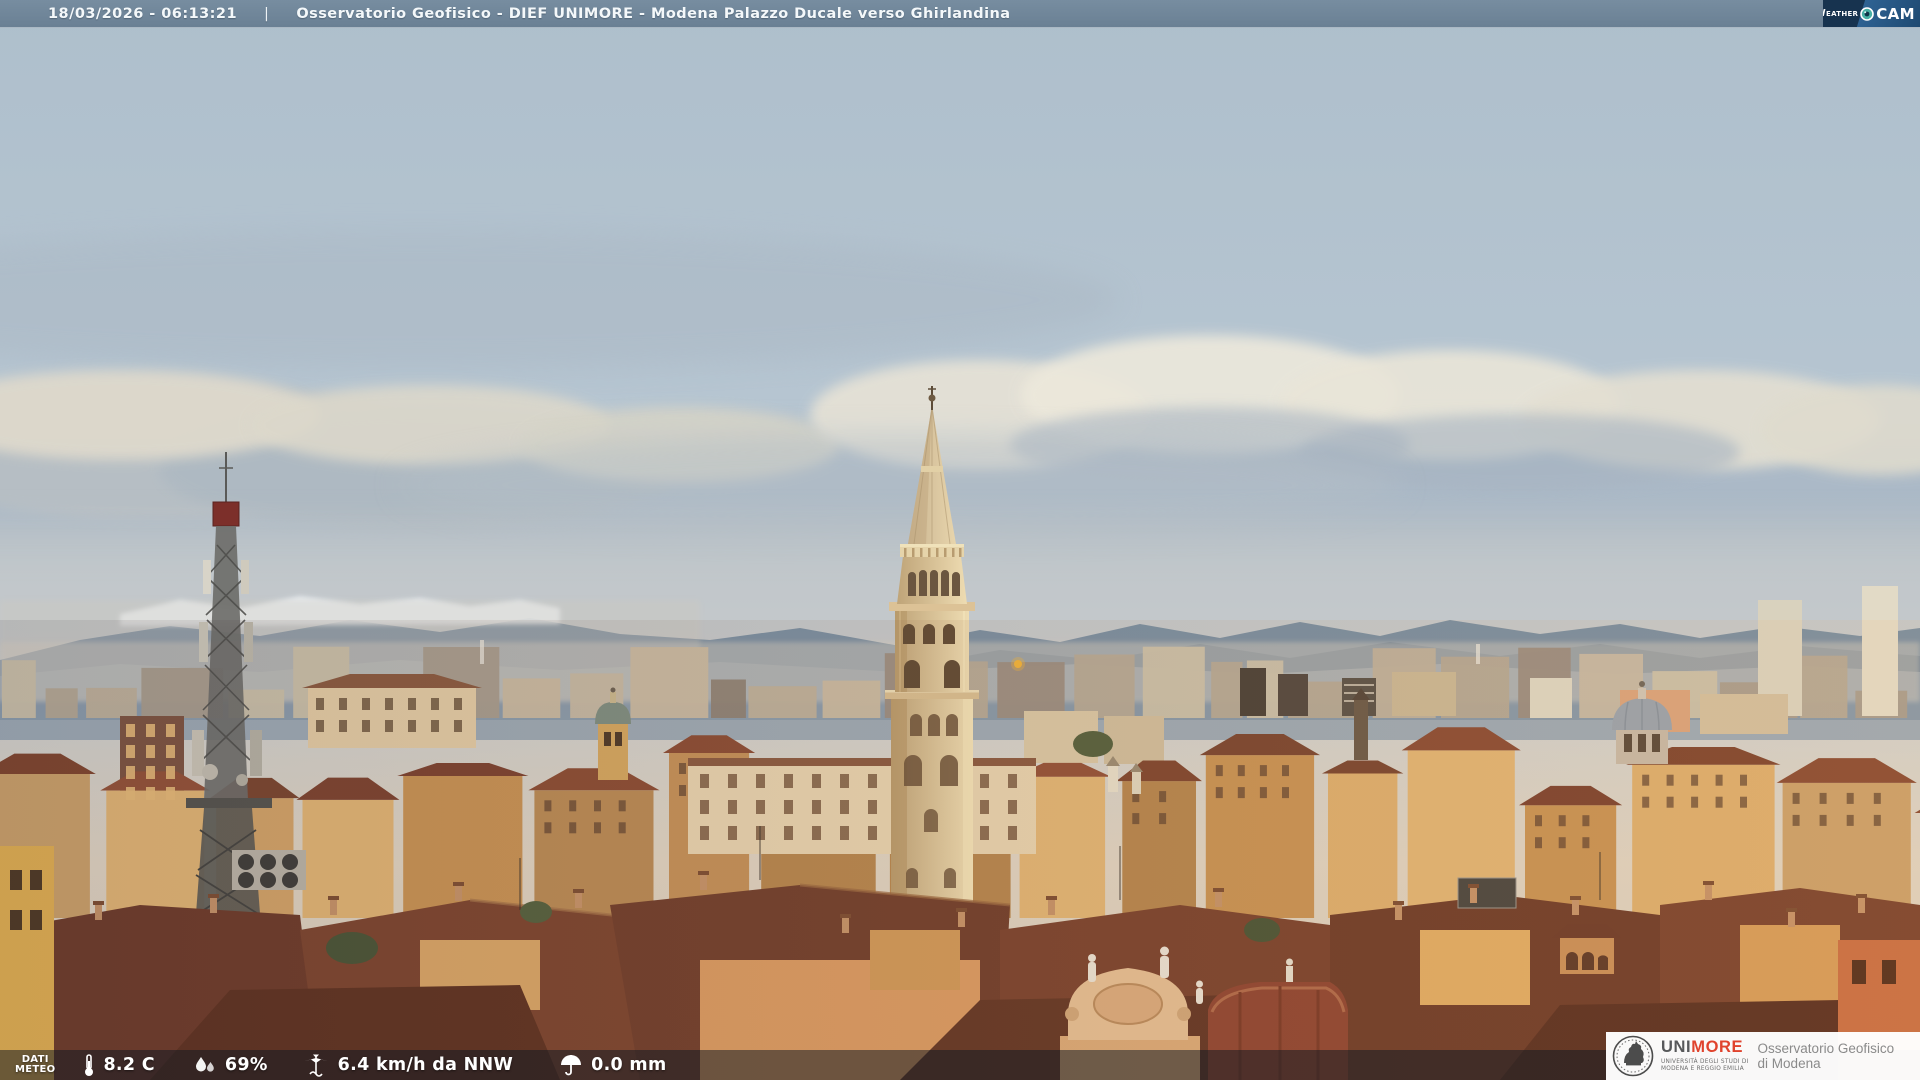 The height and width of the screenshot is (1080, 1920). What do you see at coordinates (1867, 13) in the screenshot?
I see `camera-lens-icon` at bounding box center [1867, 13].